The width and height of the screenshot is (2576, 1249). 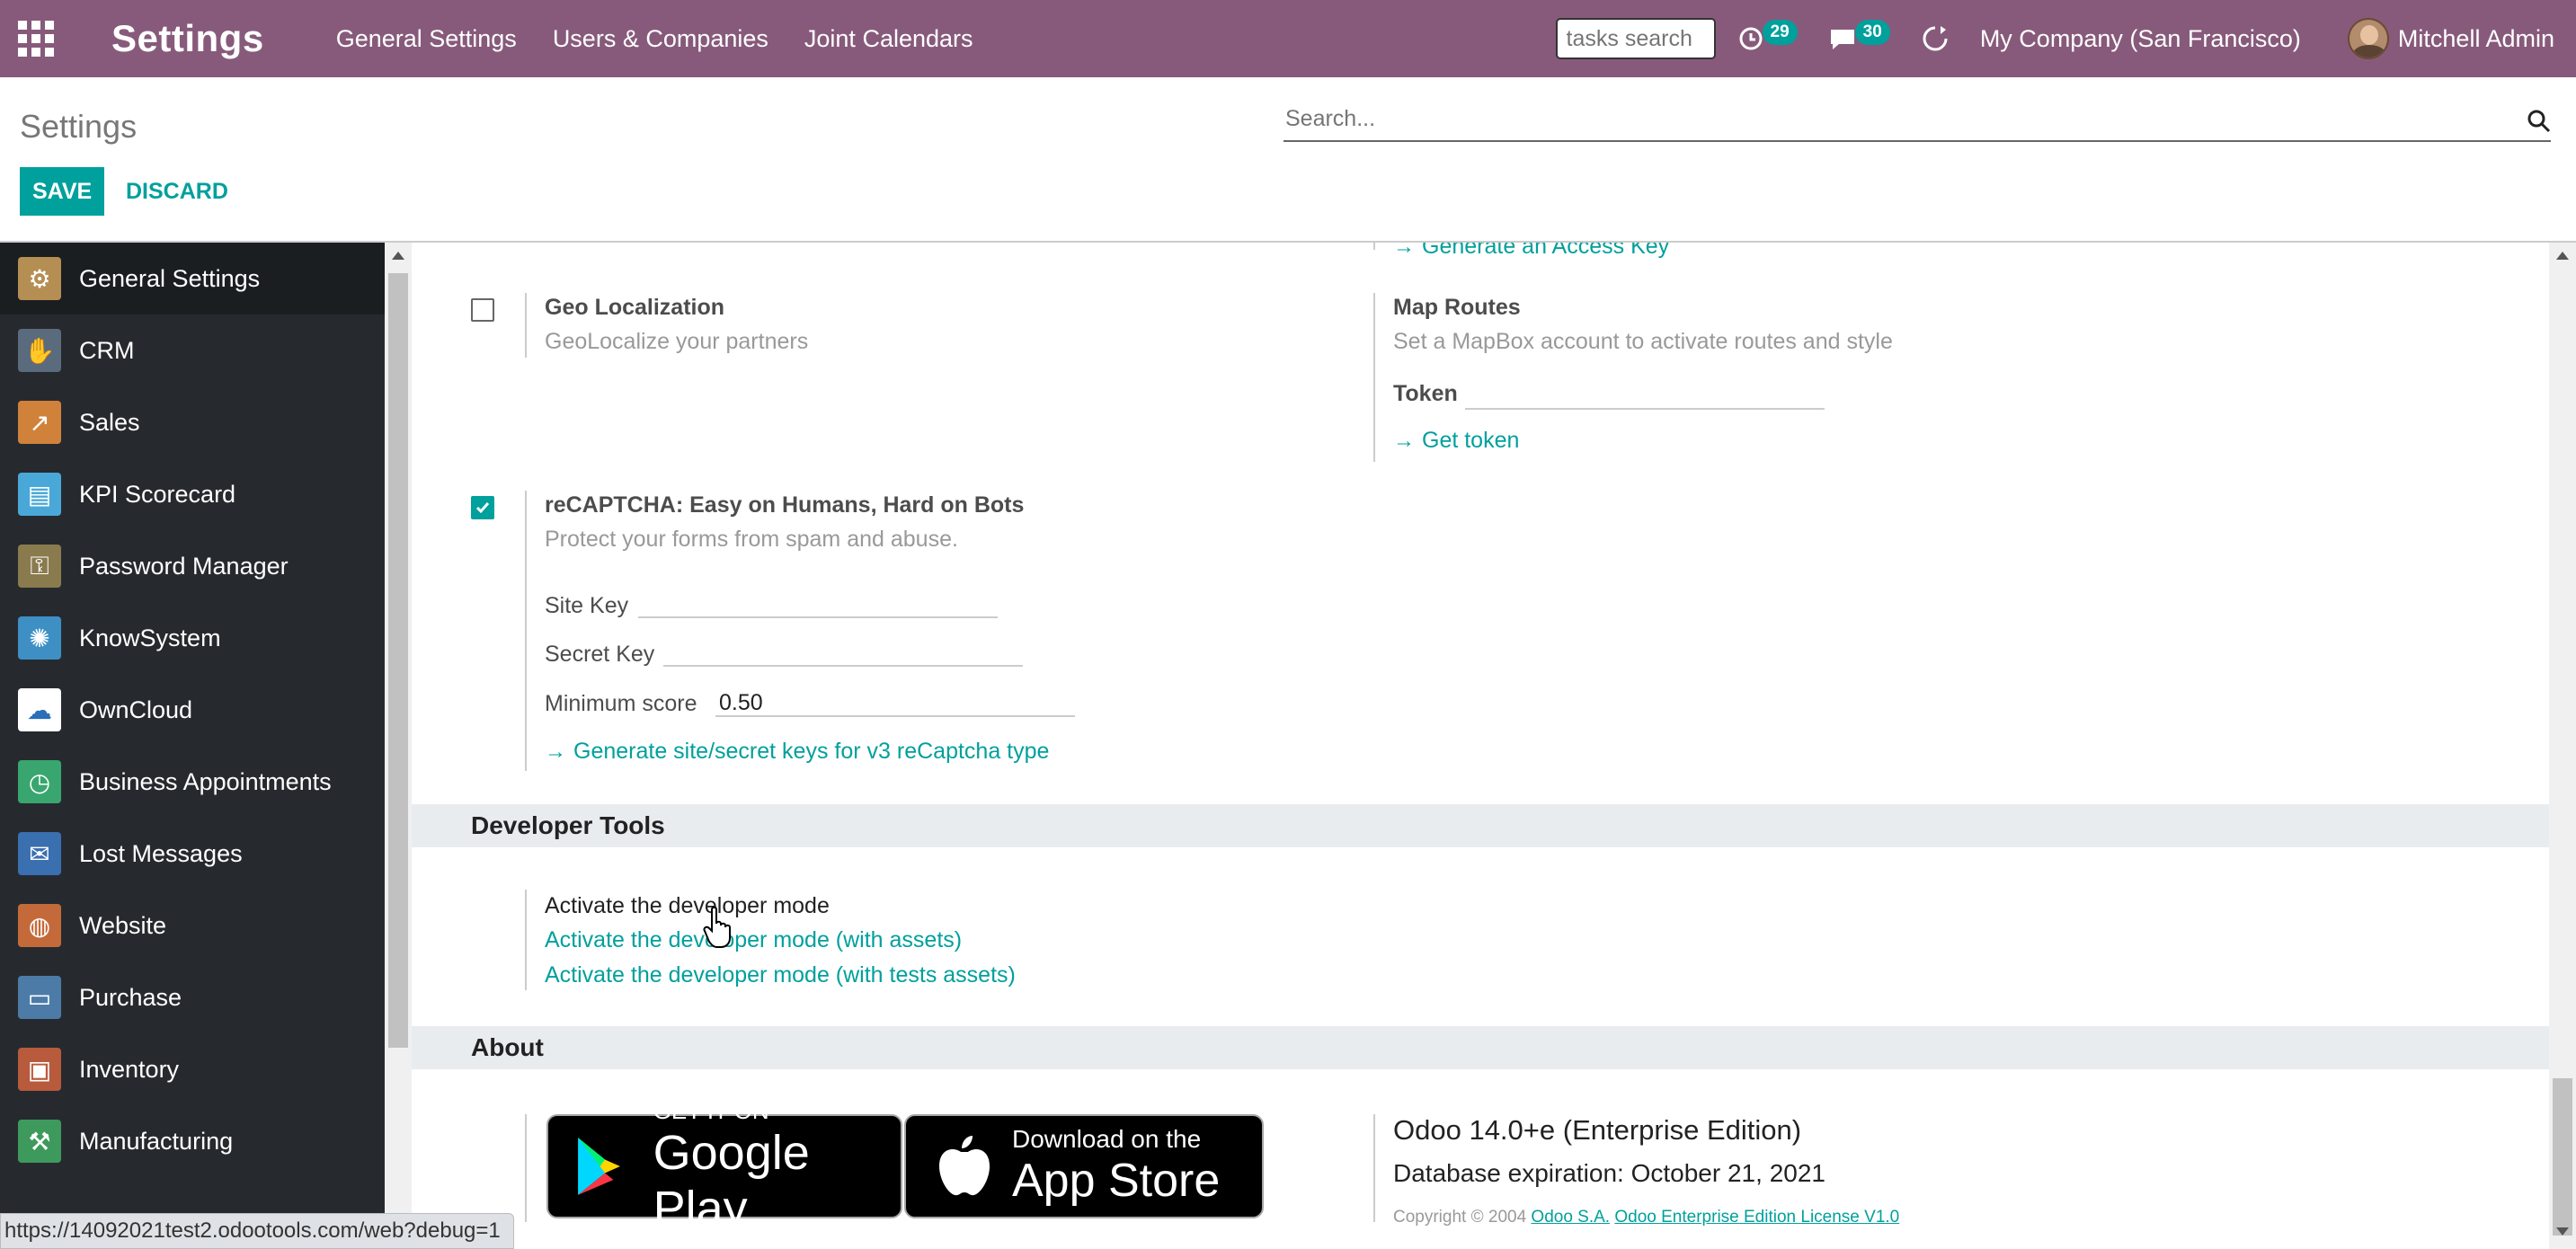 I want to click on search-bar, so click(x=1917, y=119).